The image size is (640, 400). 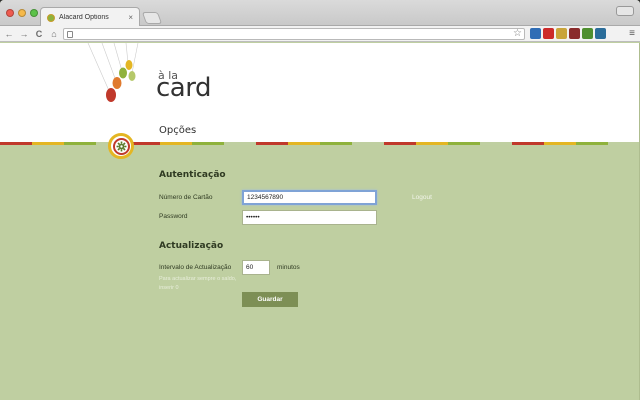 I want to click on maximize-window-button, so click(x=34, y=13).